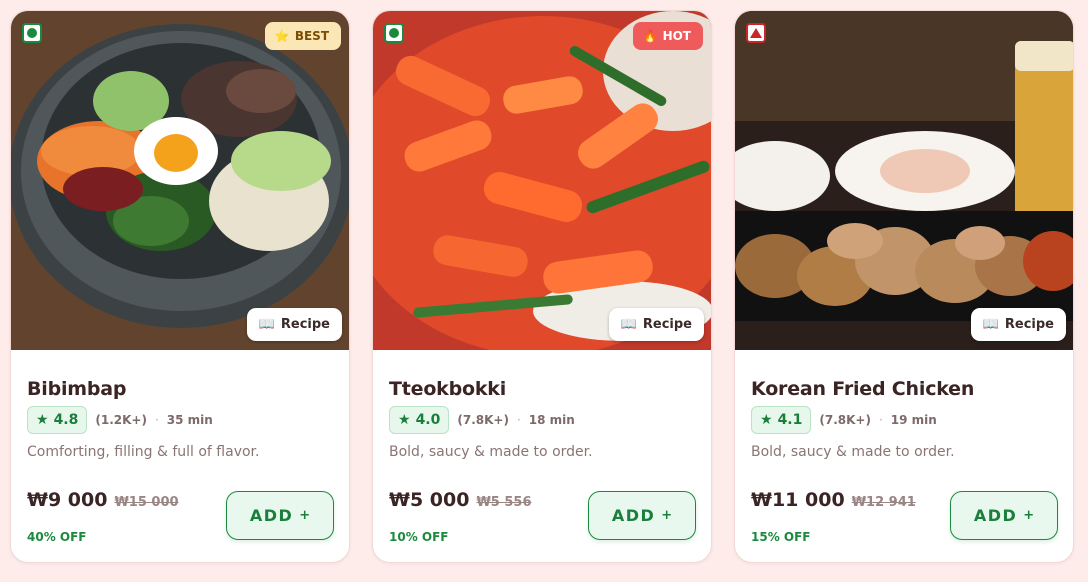 Image resolution: width=1088 pixels, height=582 pixels. I want to click on hot-badge: 🔥 HOT, so click(667, 36).